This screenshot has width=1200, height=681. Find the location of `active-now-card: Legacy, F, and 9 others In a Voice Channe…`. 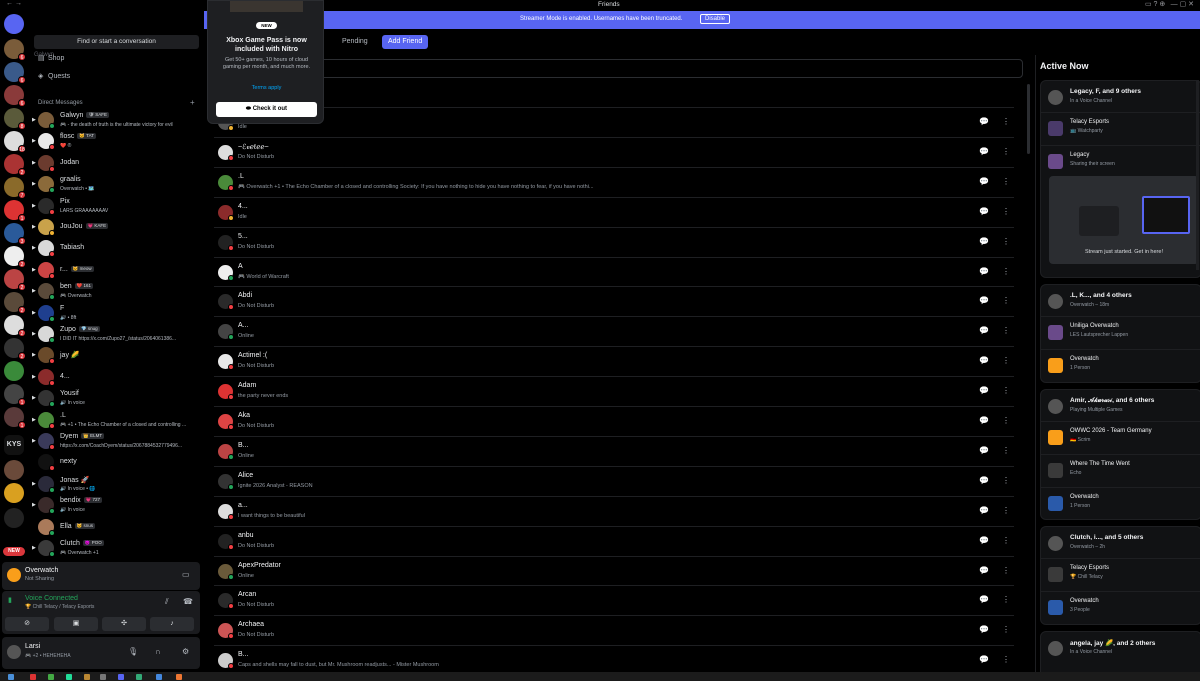

active-now-card: Legacy, F, and 9 others In a Voice Channe… is located at coordinates (1120, 179).